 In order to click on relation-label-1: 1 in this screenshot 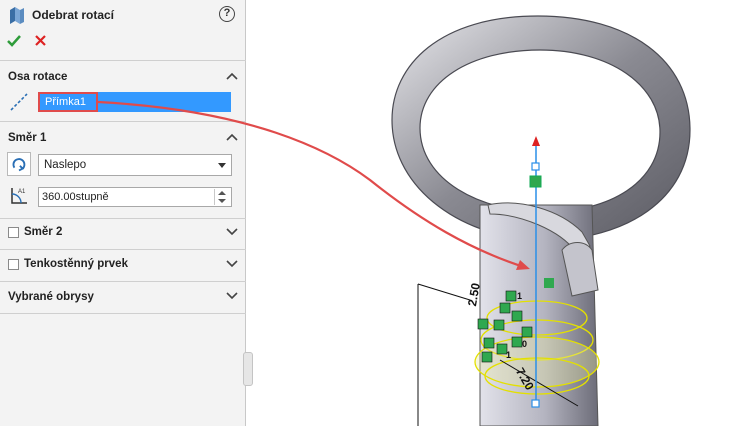, I will do `click(519, 296)`.